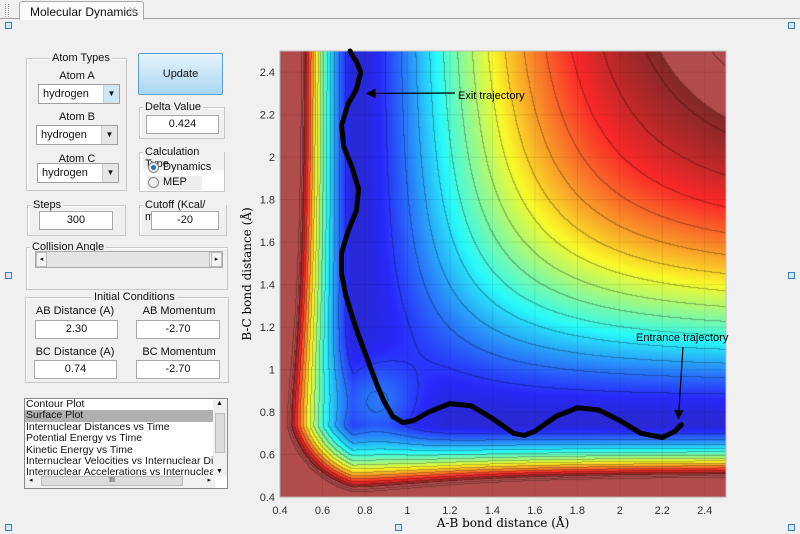 This screenshot has width=800, height=534. Describe the element at coordinates (449, 511) in the screenshot. I see `x-tick-label: 1.2` at that location.